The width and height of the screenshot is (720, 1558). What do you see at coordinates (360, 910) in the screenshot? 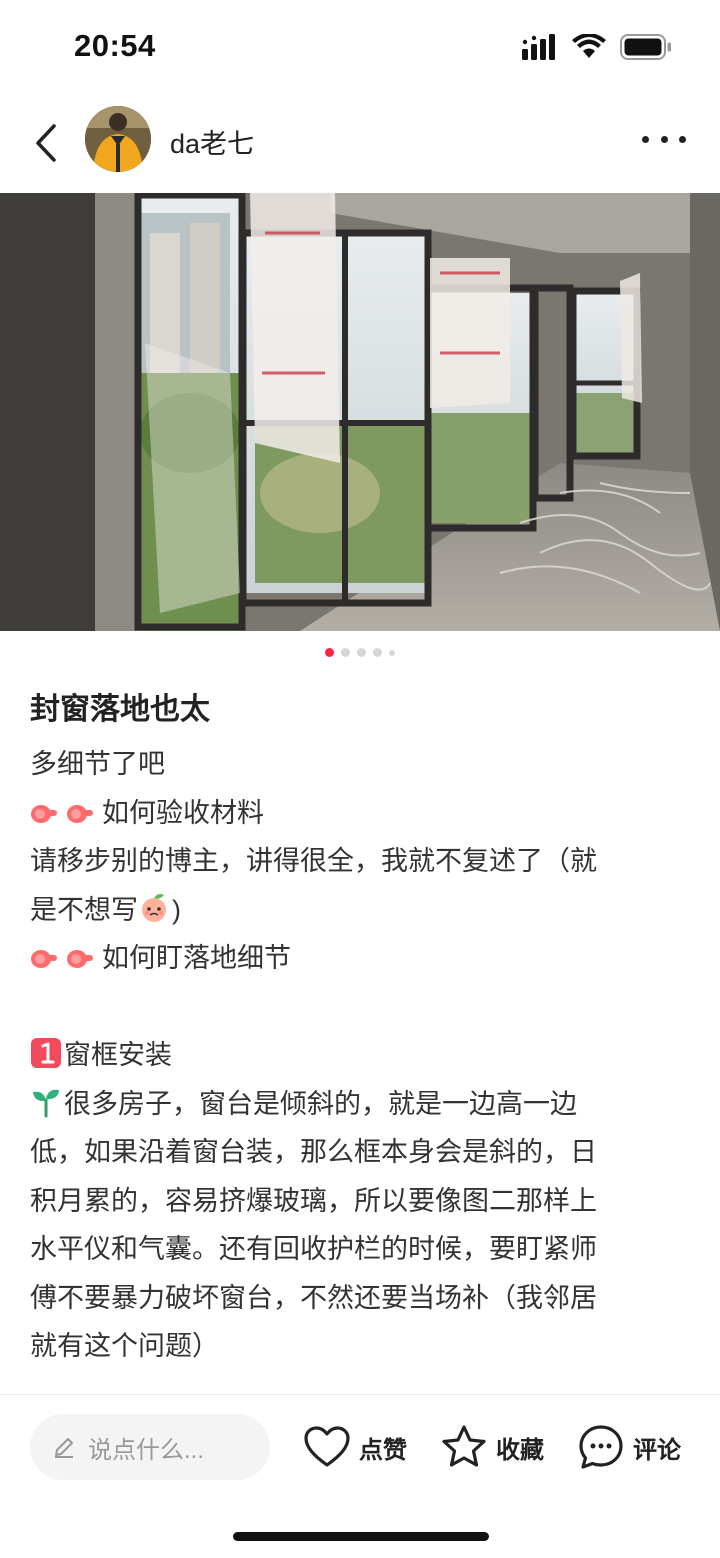
I see `body-line-with-icon: 是不想写 )` at bounding box center [360, 910].